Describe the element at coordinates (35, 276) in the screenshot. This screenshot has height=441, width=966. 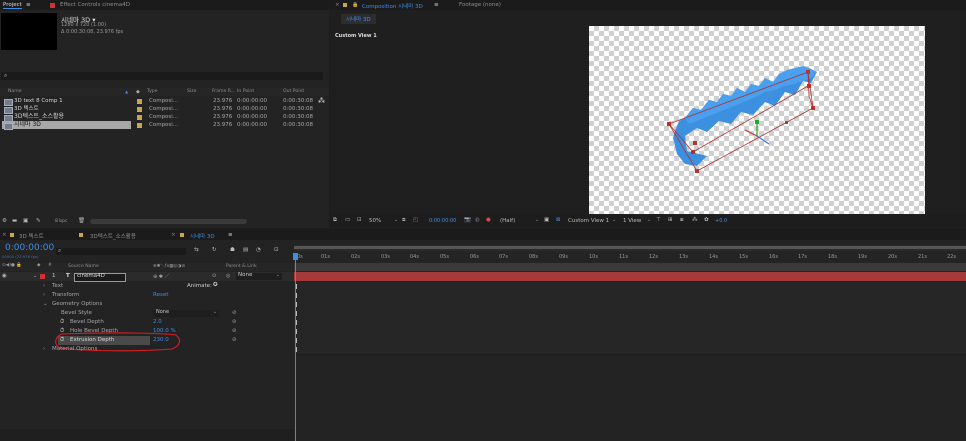
I see `expand-triangle-icon: ⌄` at that location.